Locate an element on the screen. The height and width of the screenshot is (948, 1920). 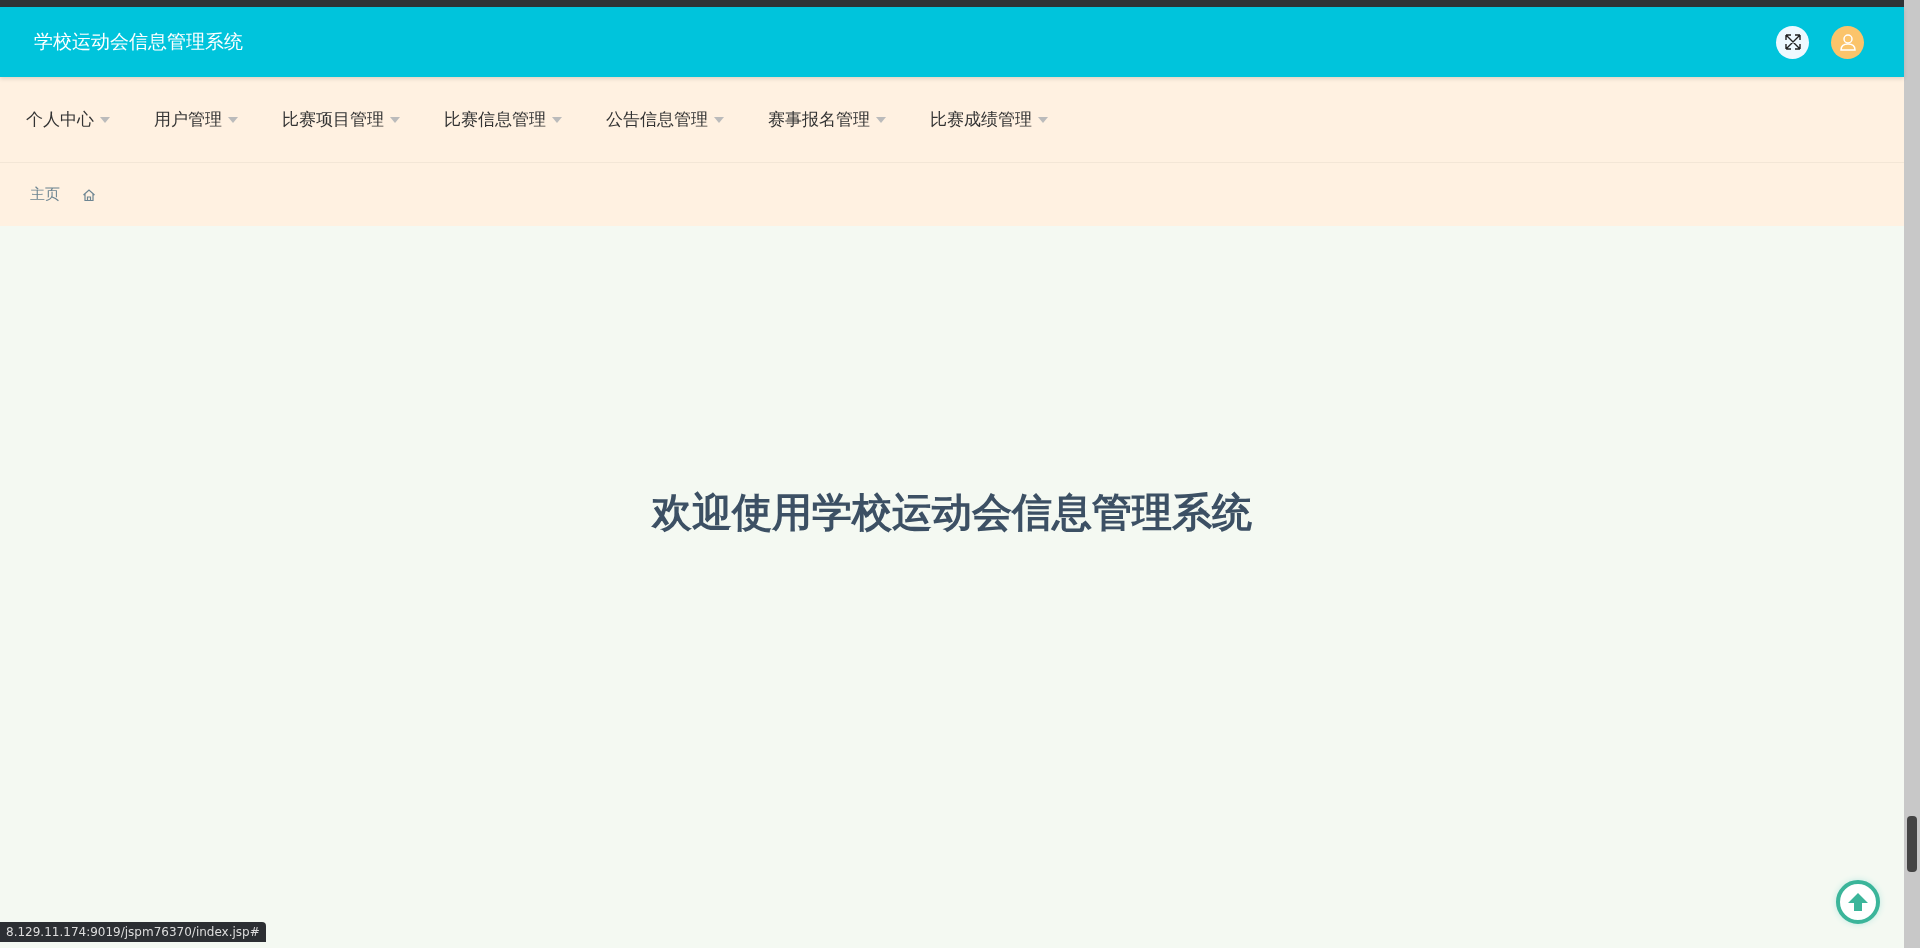
app-title: 学校运动会信息管理系统 is located at coordinates (138, 41).